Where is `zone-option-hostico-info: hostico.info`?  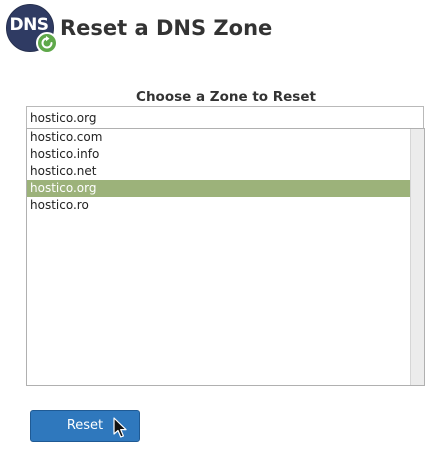 zone-option-hostico-info: hostico.info is located at coordinates (218, 154).